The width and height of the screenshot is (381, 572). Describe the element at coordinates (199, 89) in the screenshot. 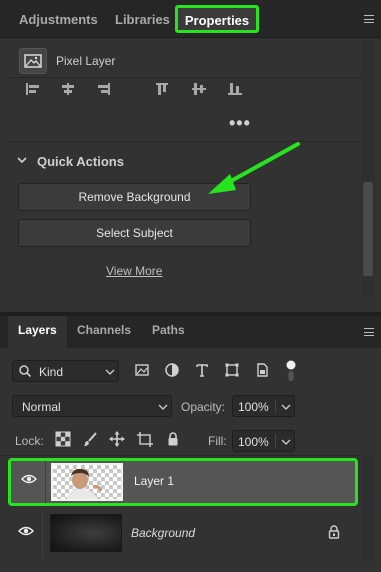

I see `align-vertical-center-icon` at that location.